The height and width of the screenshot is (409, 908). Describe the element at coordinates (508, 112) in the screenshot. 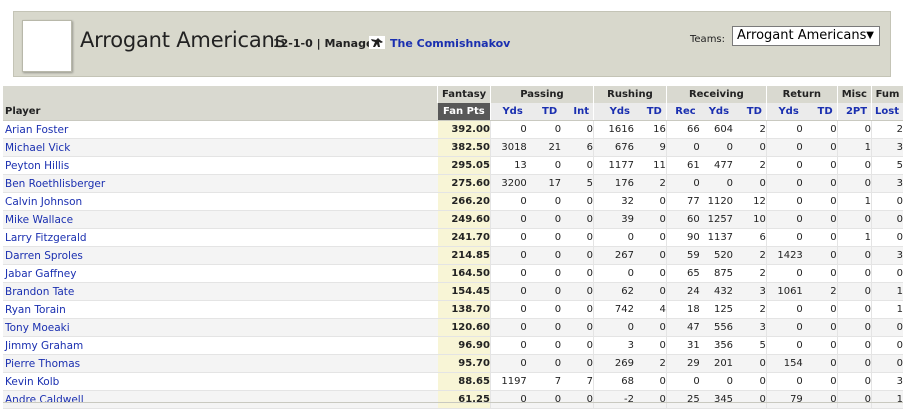

I see `col-pass-yds: Yds` at that location.